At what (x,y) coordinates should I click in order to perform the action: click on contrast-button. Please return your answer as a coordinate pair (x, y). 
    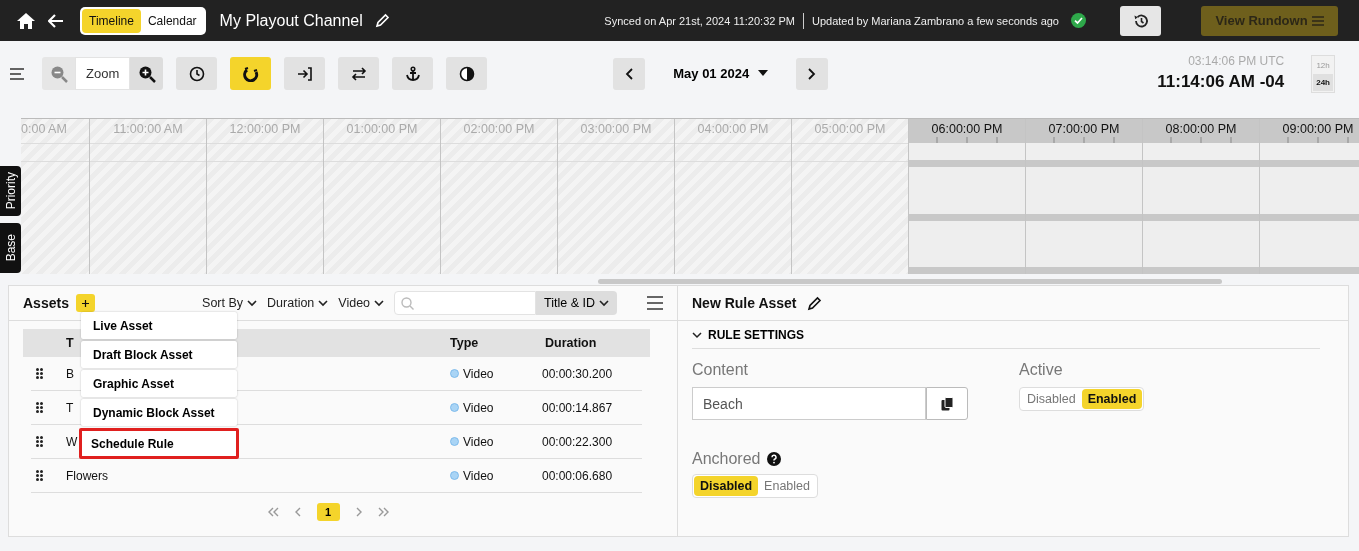
    Looking at the image, I should click on (467, 73).